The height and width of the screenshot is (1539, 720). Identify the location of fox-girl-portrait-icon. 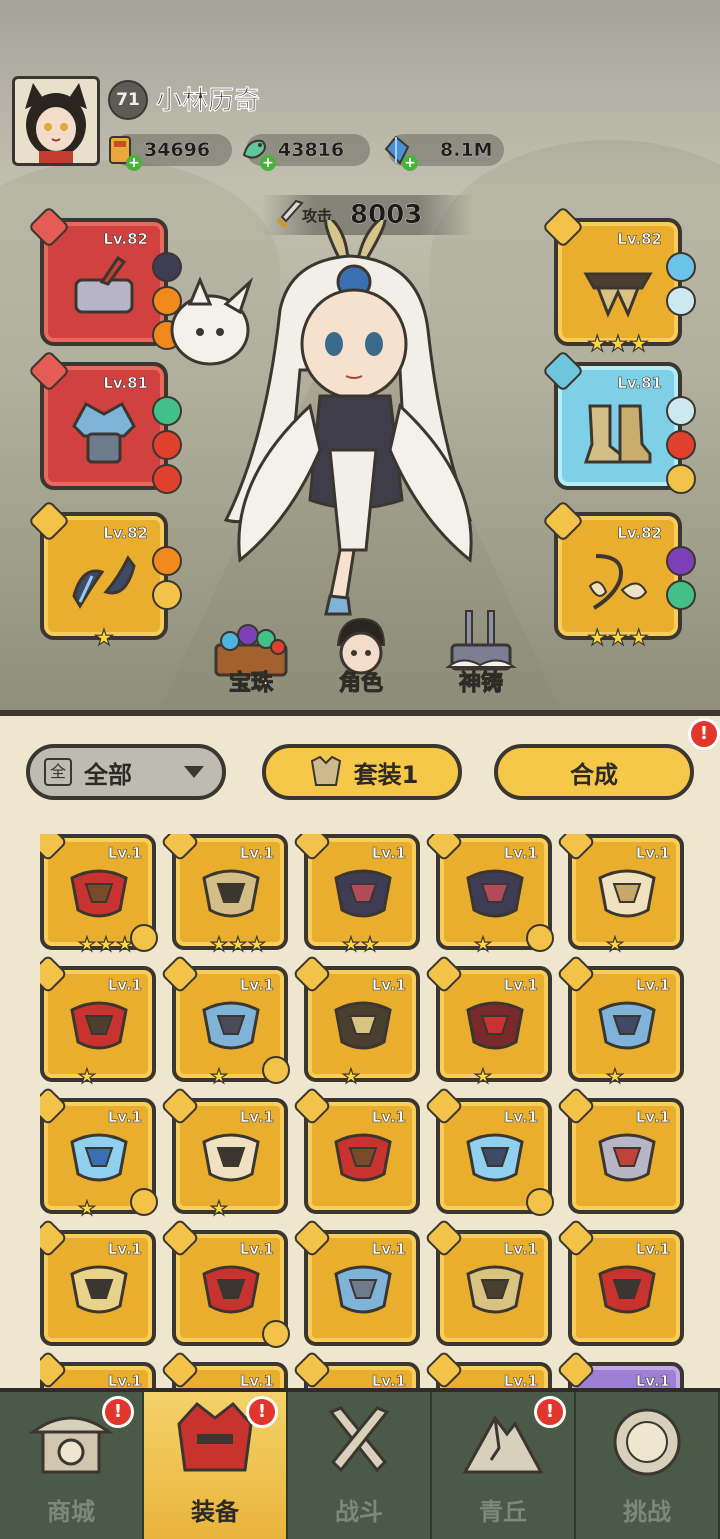
(56, 123).